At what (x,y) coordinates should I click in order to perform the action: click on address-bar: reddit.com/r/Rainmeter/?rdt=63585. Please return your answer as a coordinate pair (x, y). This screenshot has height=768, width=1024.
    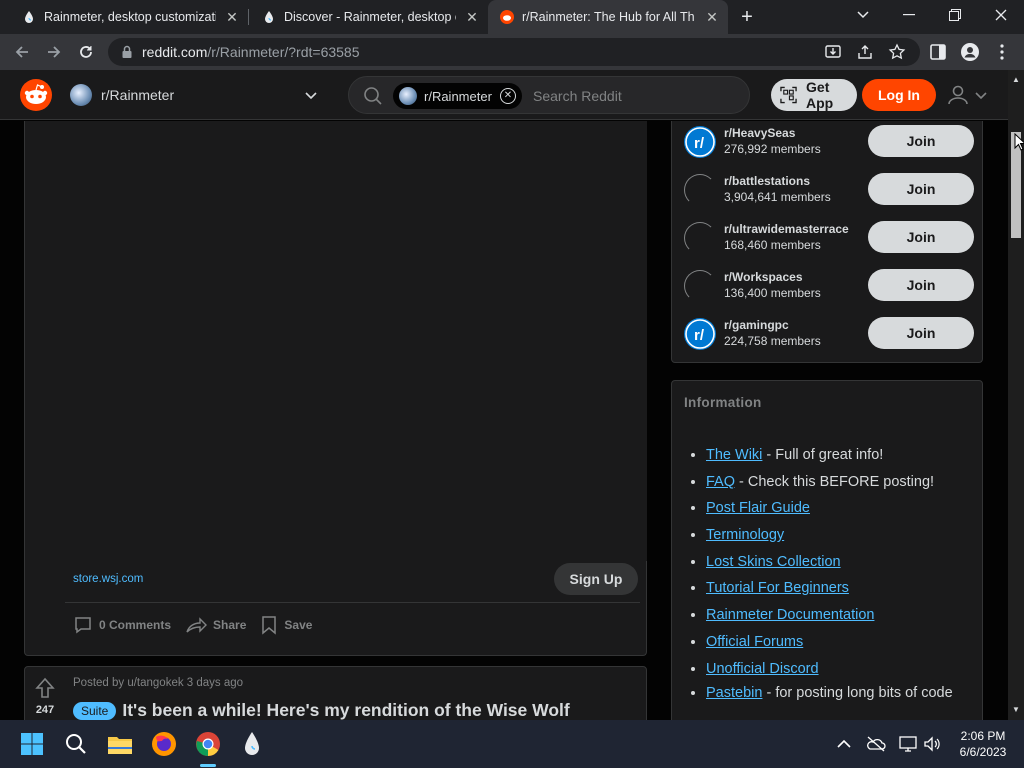
    Looking at the image, I should click on (514, 52).